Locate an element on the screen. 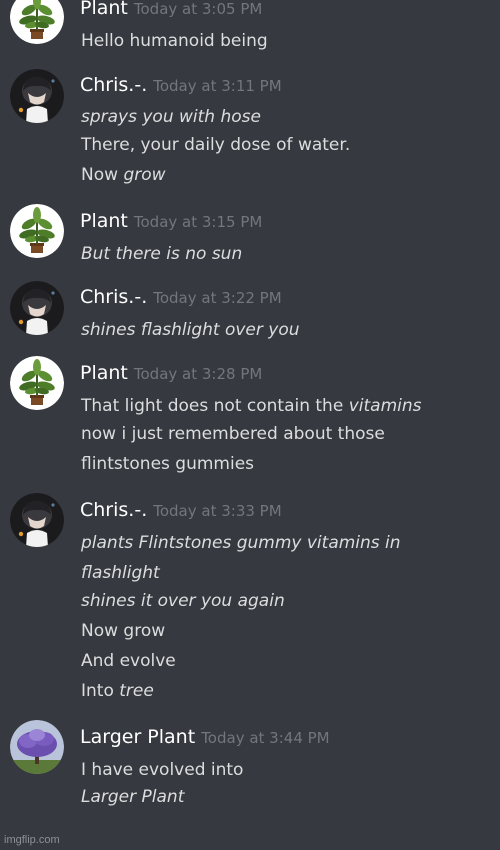 The width and height of the screenshot is (500, 850). message-header: Plant Today at 3:28 PM is located at coordinates (171, 373).